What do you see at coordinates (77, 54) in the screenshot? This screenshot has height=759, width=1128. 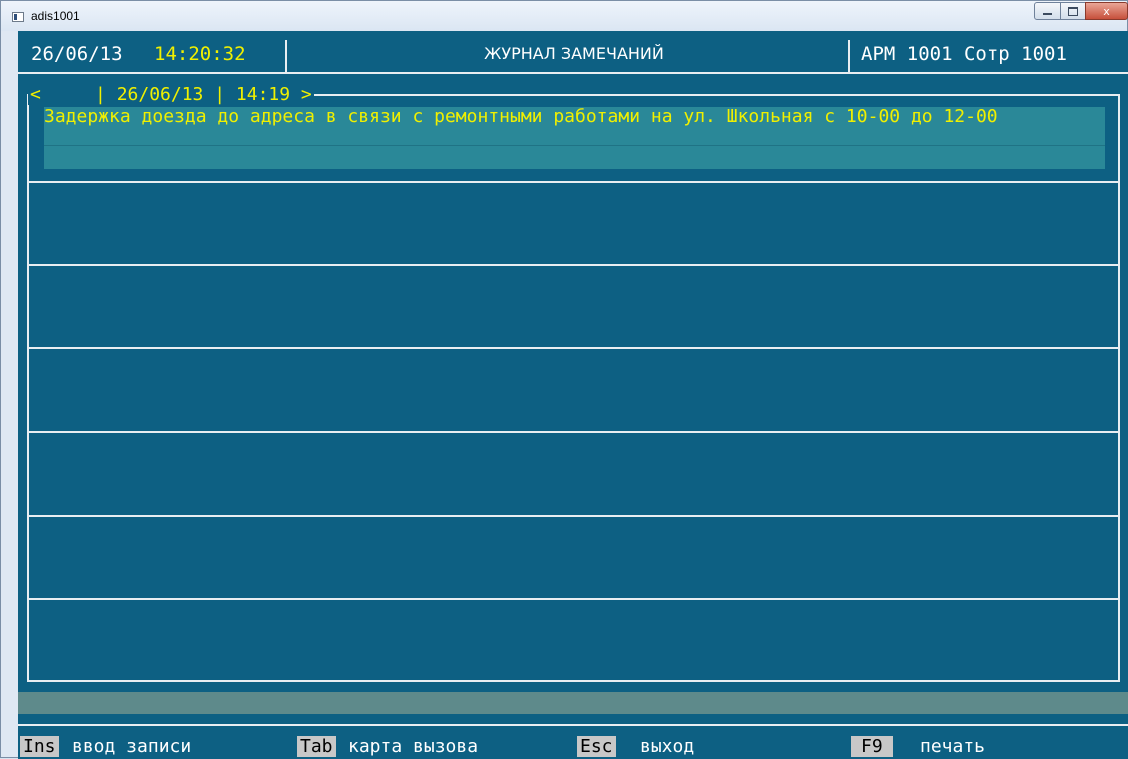 I see `header-date: 26/06/13` at bounding box center [77, 54].